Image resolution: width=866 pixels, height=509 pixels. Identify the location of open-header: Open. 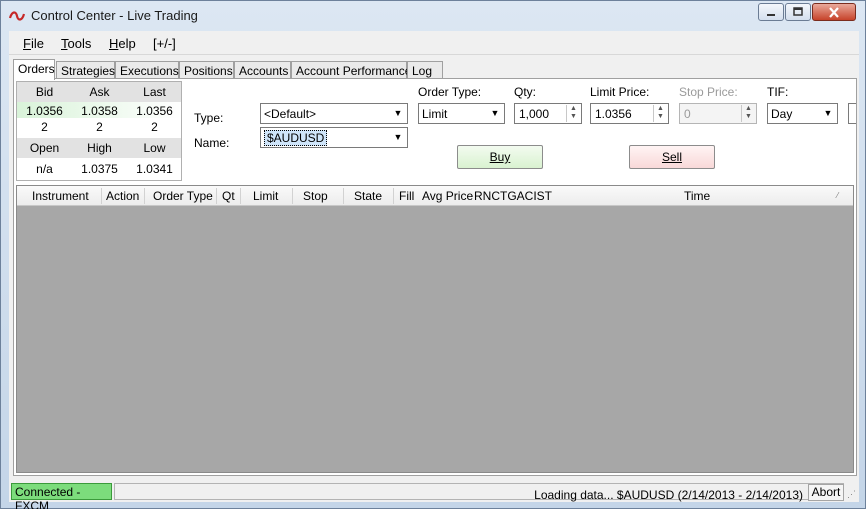
(44, 148).